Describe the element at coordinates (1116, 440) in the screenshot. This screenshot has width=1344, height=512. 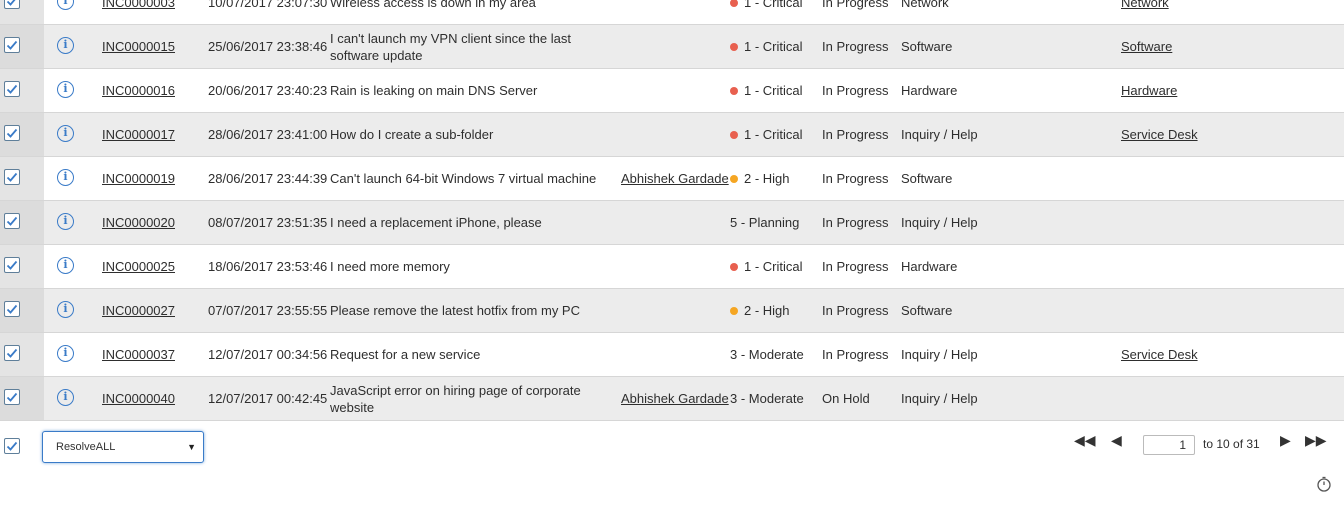
I see `prev-page-icon: ◀` at that location.